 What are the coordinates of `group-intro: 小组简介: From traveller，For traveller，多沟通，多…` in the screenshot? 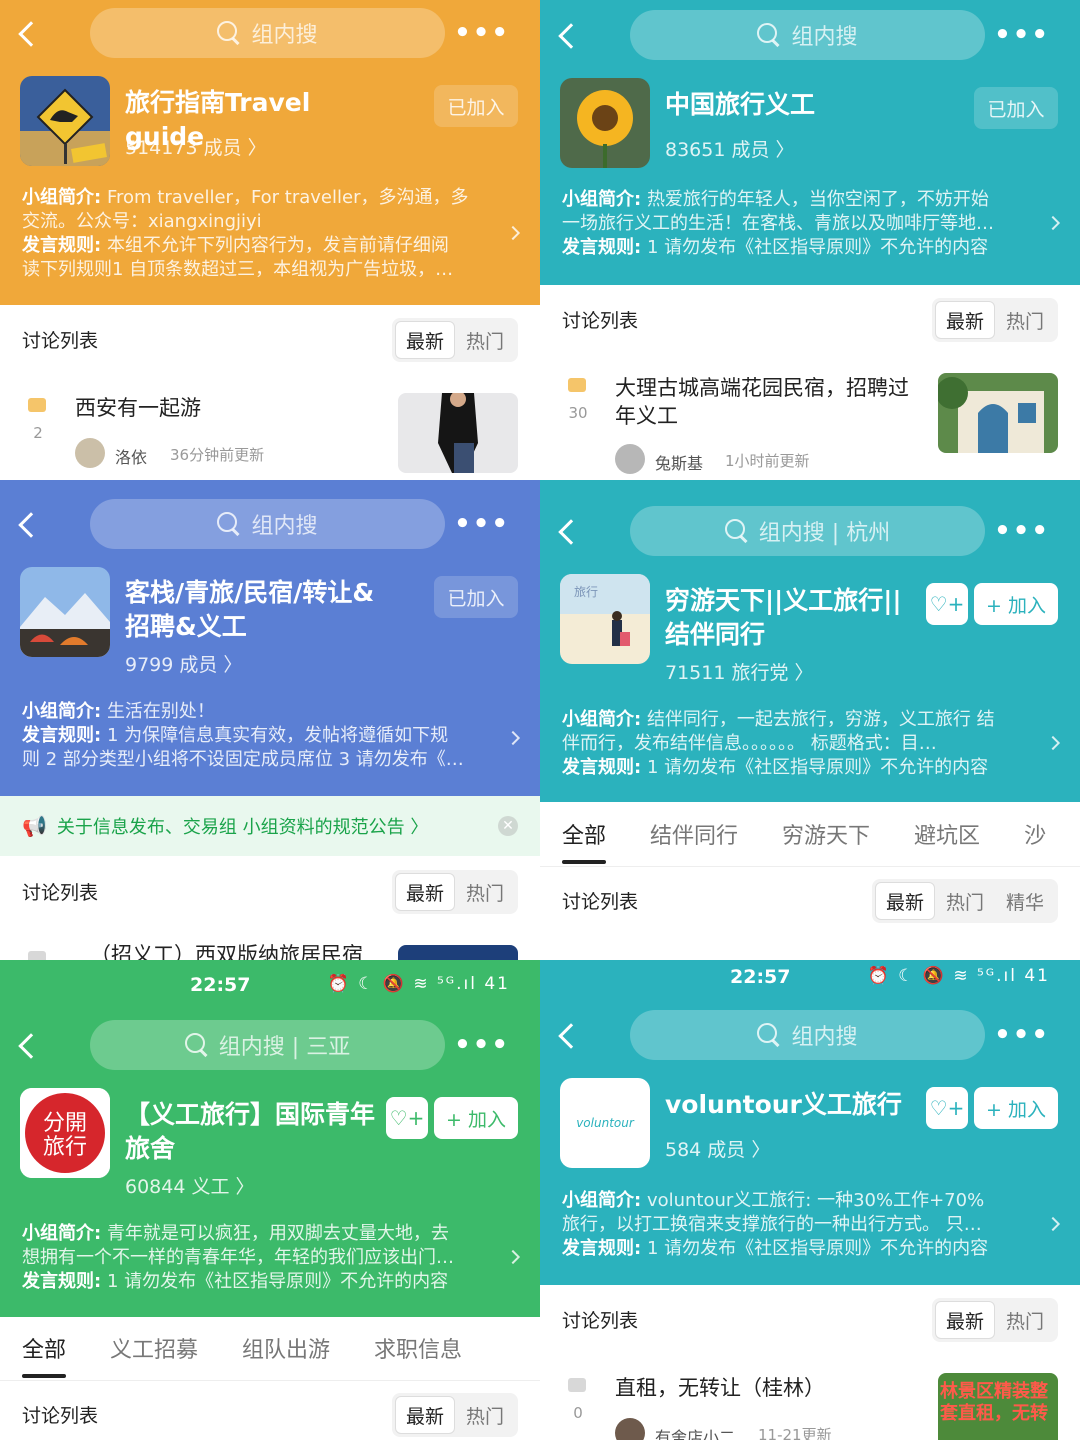 It's located at (257, 234).